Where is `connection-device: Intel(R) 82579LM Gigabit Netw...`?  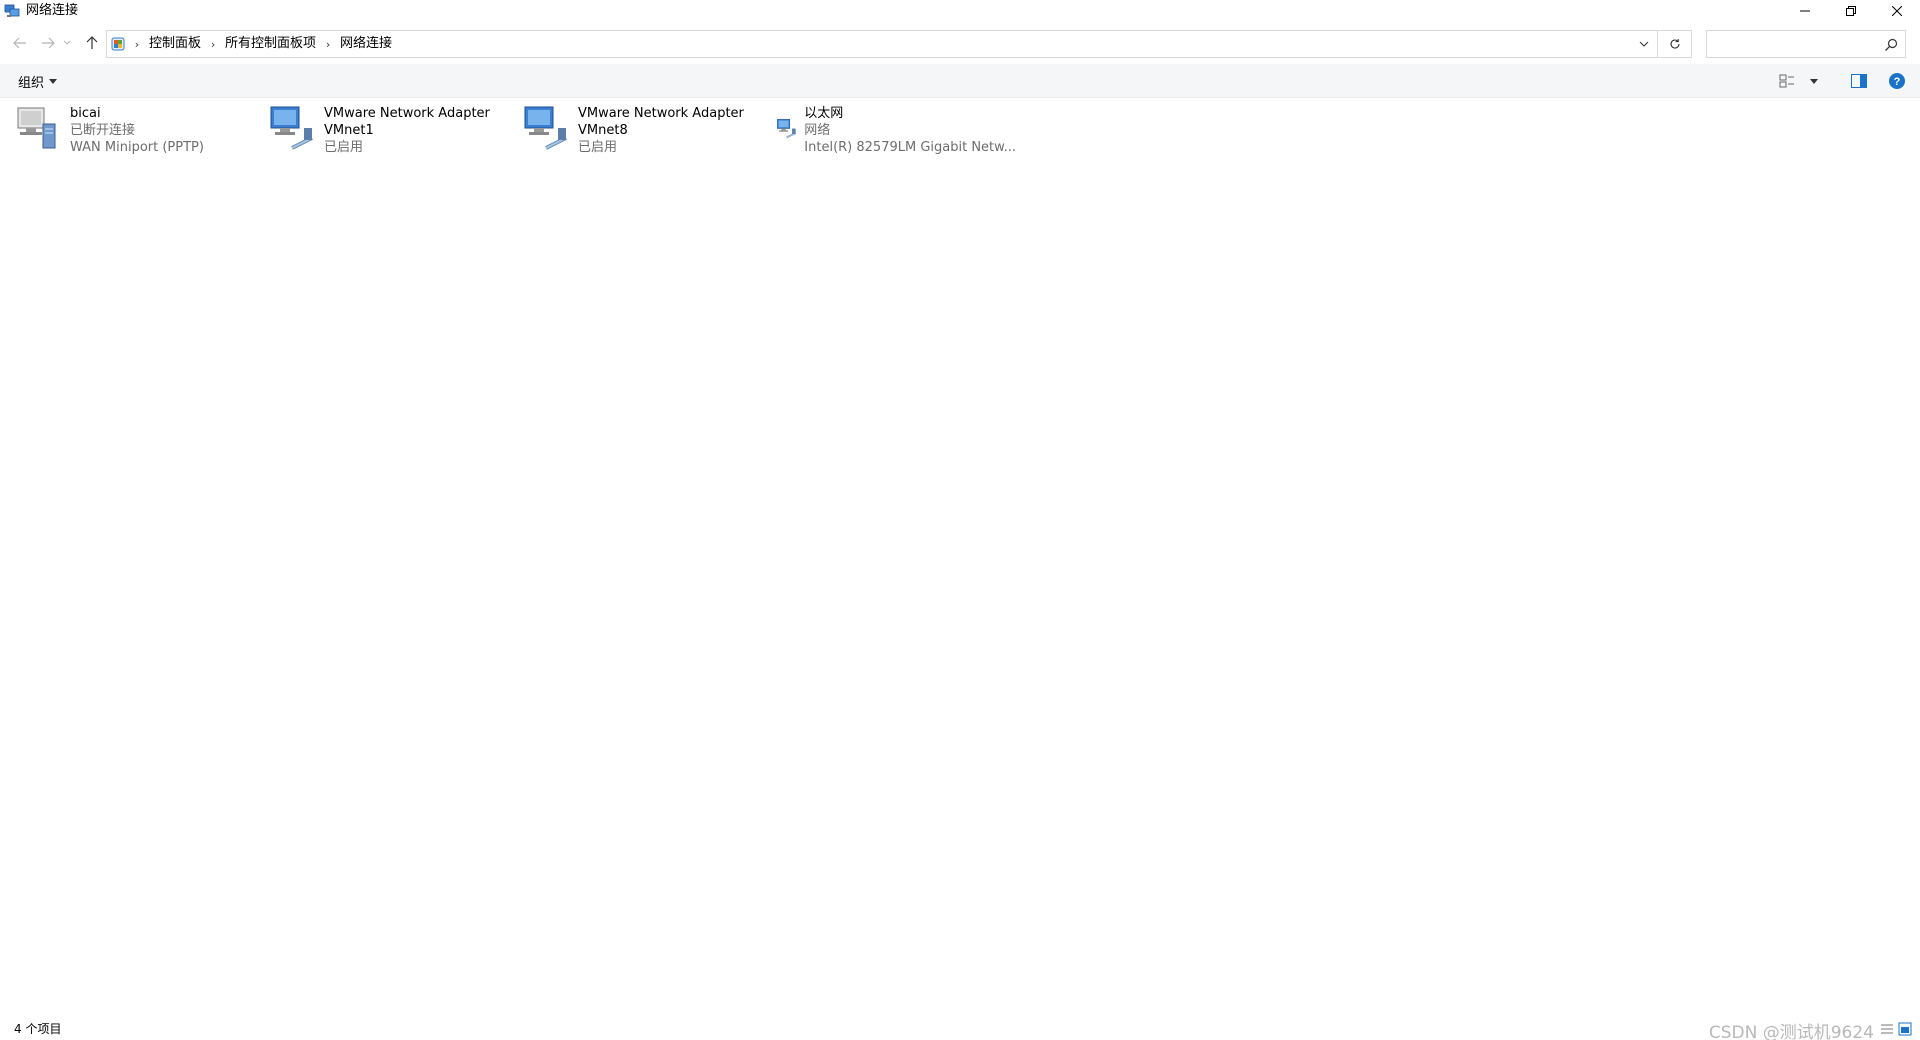 connection-device: Intel(R) 82579LM Gigabit Netw... is located at coordinates (910, 147).